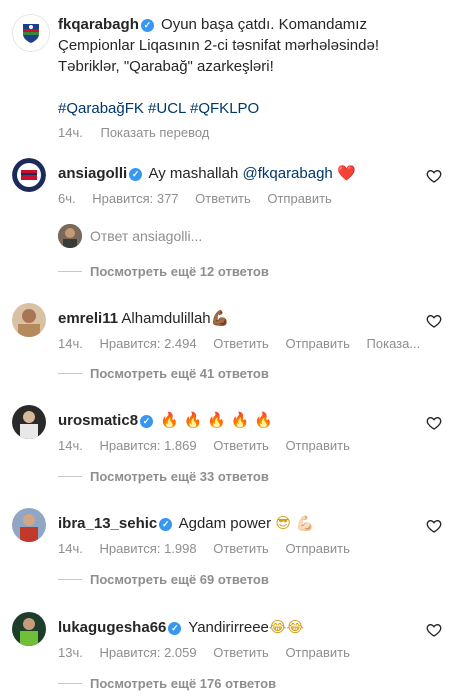 This screenshot has width=454, height=700. I want to click on view-more-replies-button: Посмотреть ещё 41 ответов, so click(163, 373).